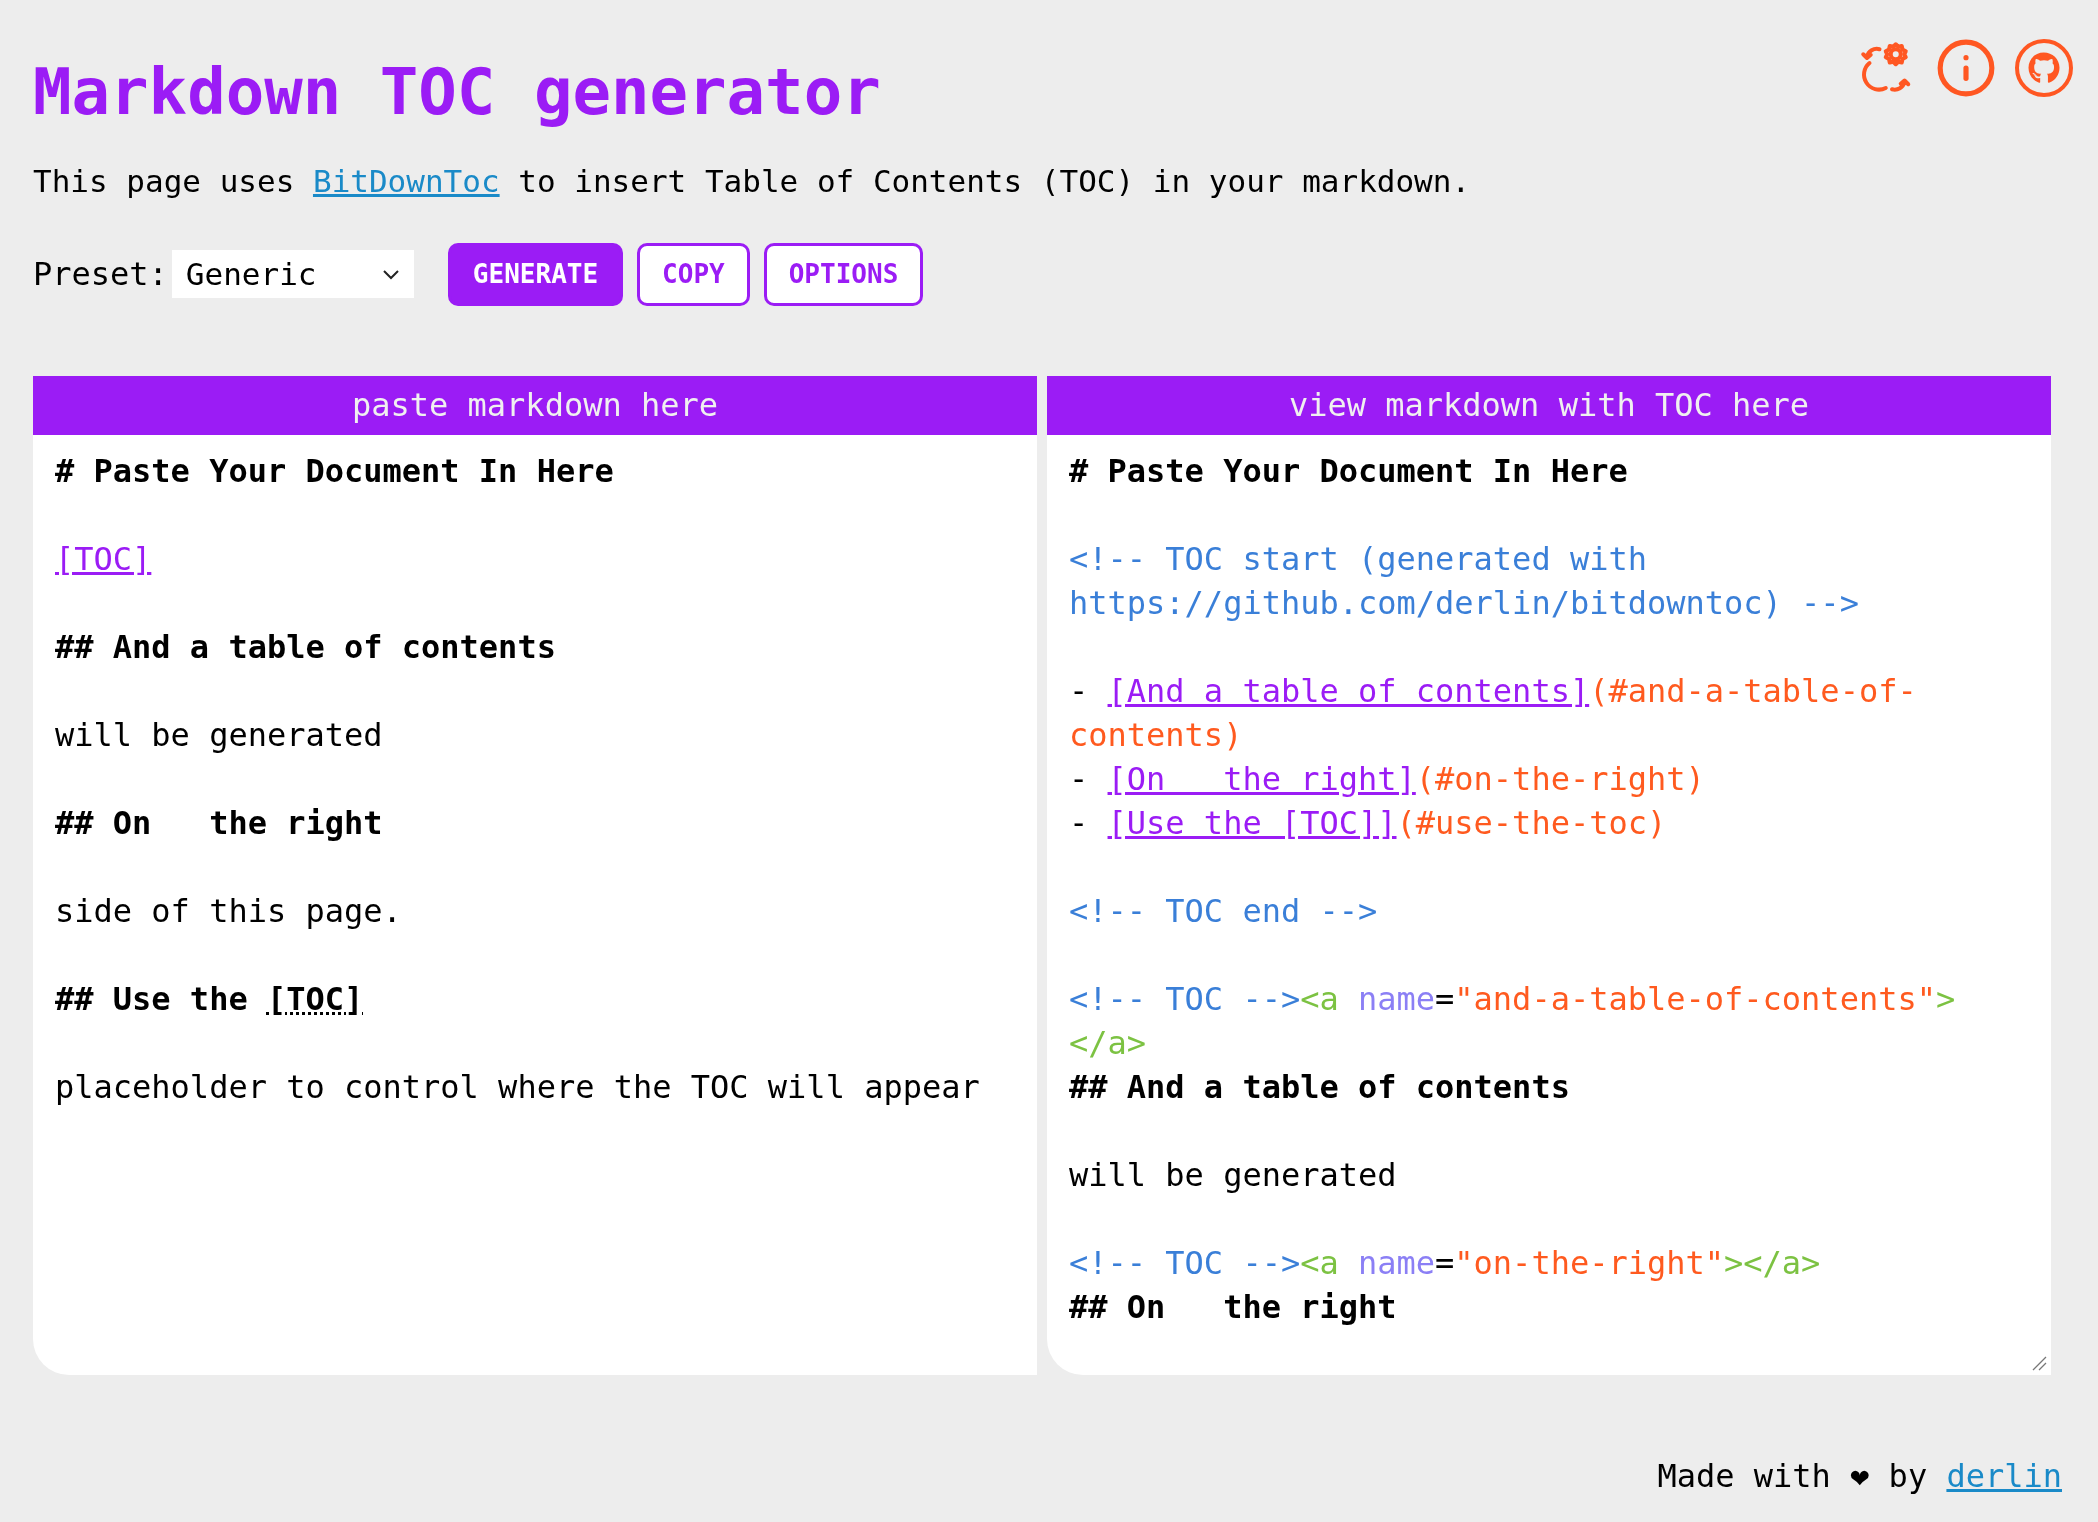 Image resolution: width=2098 pixels, height=1522 pixels. Describe the element at coordinates (693, 274) in the screenshot. I see `copy-button: COPY` at that location.